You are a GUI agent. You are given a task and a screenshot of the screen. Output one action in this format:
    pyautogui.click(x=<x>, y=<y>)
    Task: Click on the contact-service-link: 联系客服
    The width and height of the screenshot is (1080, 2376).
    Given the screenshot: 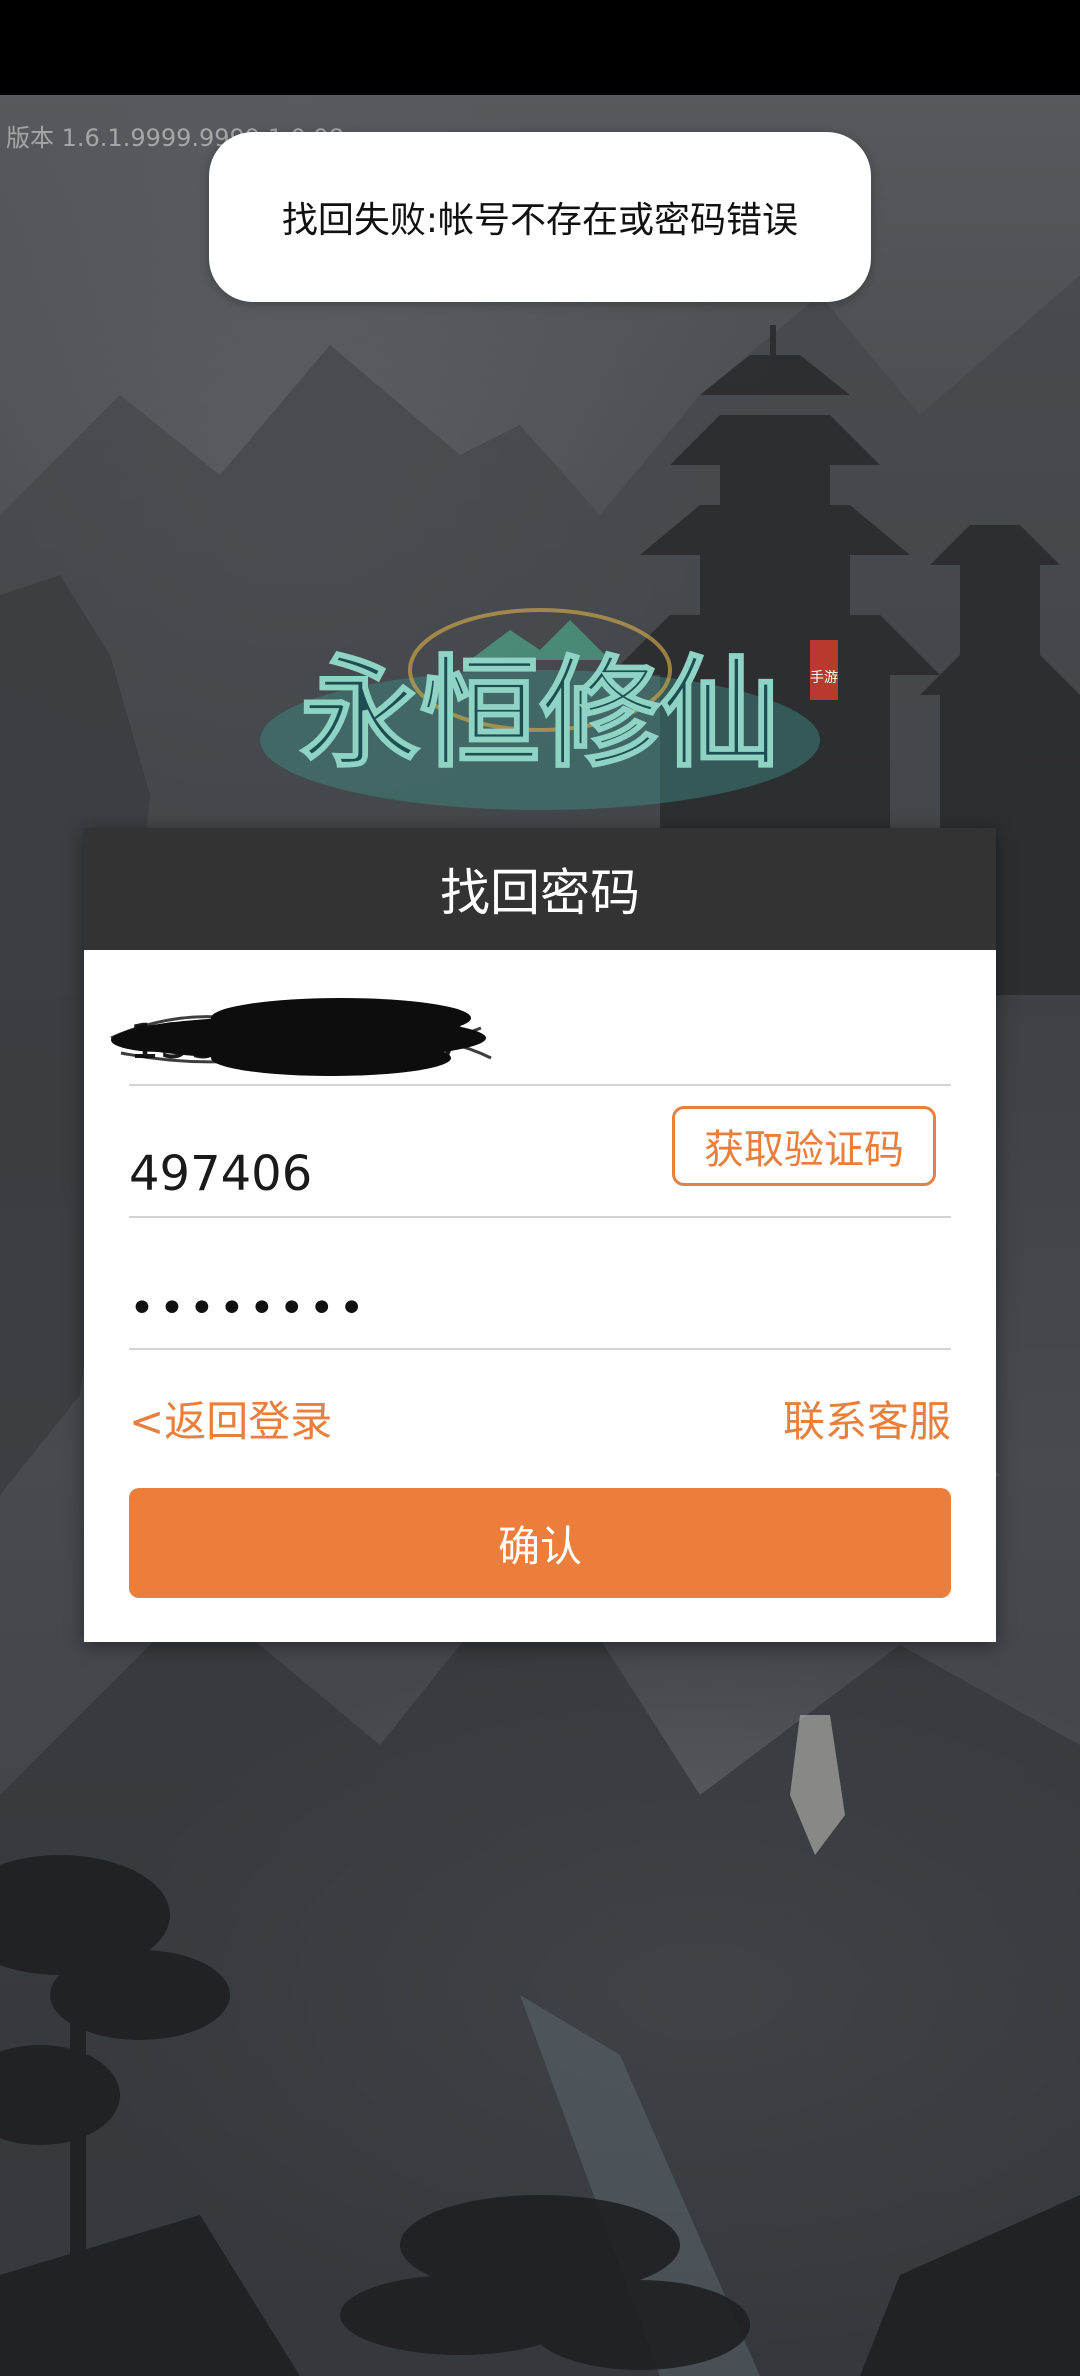 What is the action you would take?
    pyautogui.click(x=867, y=1418)
    